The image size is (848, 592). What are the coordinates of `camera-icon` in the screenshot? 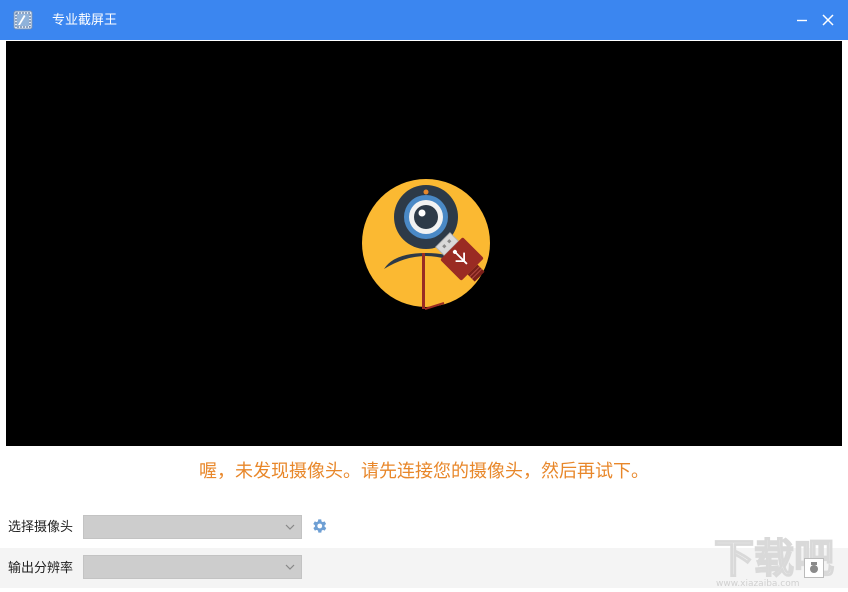 It's located at (814, 567).